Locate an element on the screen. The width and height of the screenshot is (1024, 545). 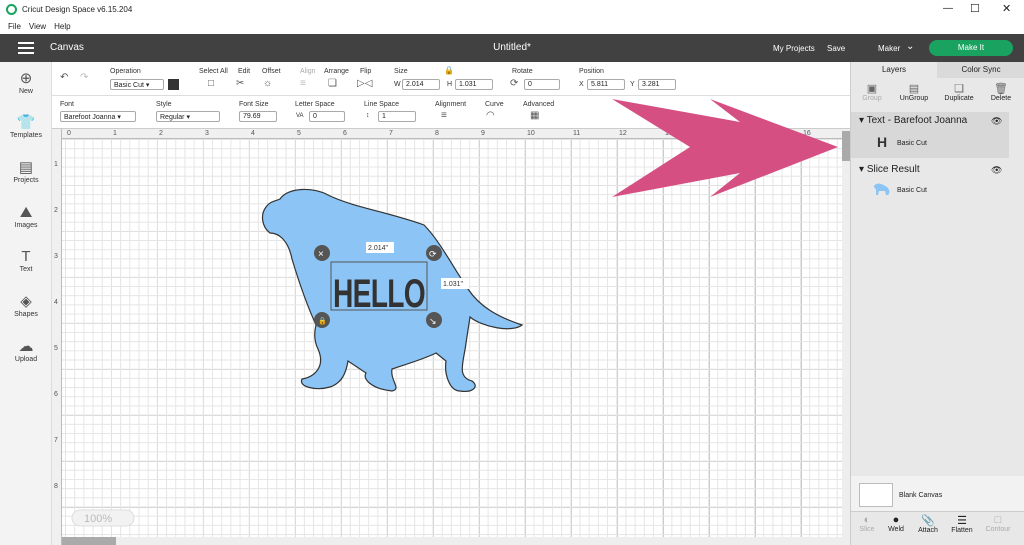
scissors-icon: ✂ is located at coordinates (240, 83).